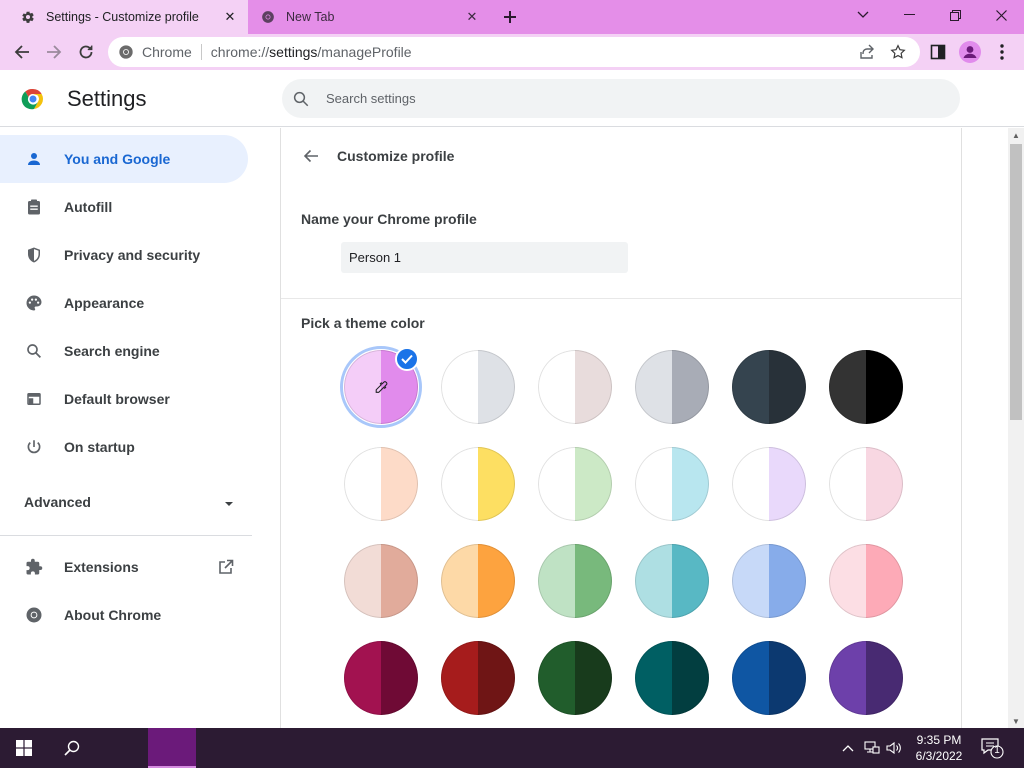  I want to click on scroll-down-arrow-icon: ▼, so click(1016, 721).